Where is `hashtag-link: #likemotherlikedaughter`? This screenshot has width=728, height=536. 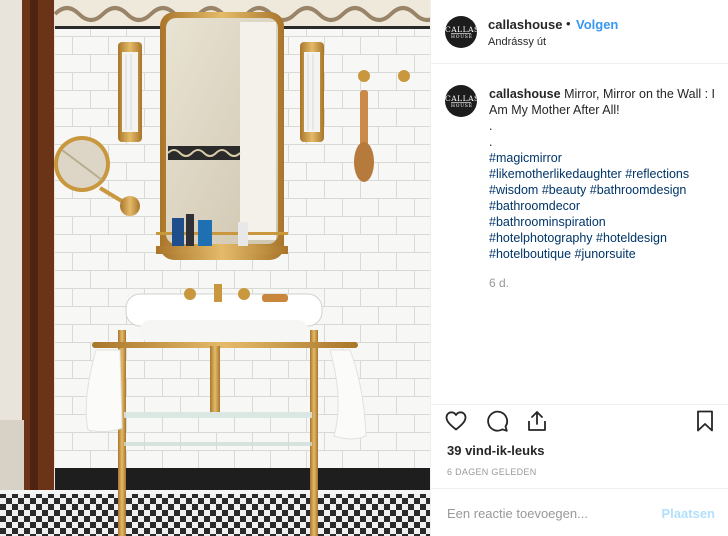
hashtag-link: #likemotherlikedaughter is located at coordinates (555, 174).